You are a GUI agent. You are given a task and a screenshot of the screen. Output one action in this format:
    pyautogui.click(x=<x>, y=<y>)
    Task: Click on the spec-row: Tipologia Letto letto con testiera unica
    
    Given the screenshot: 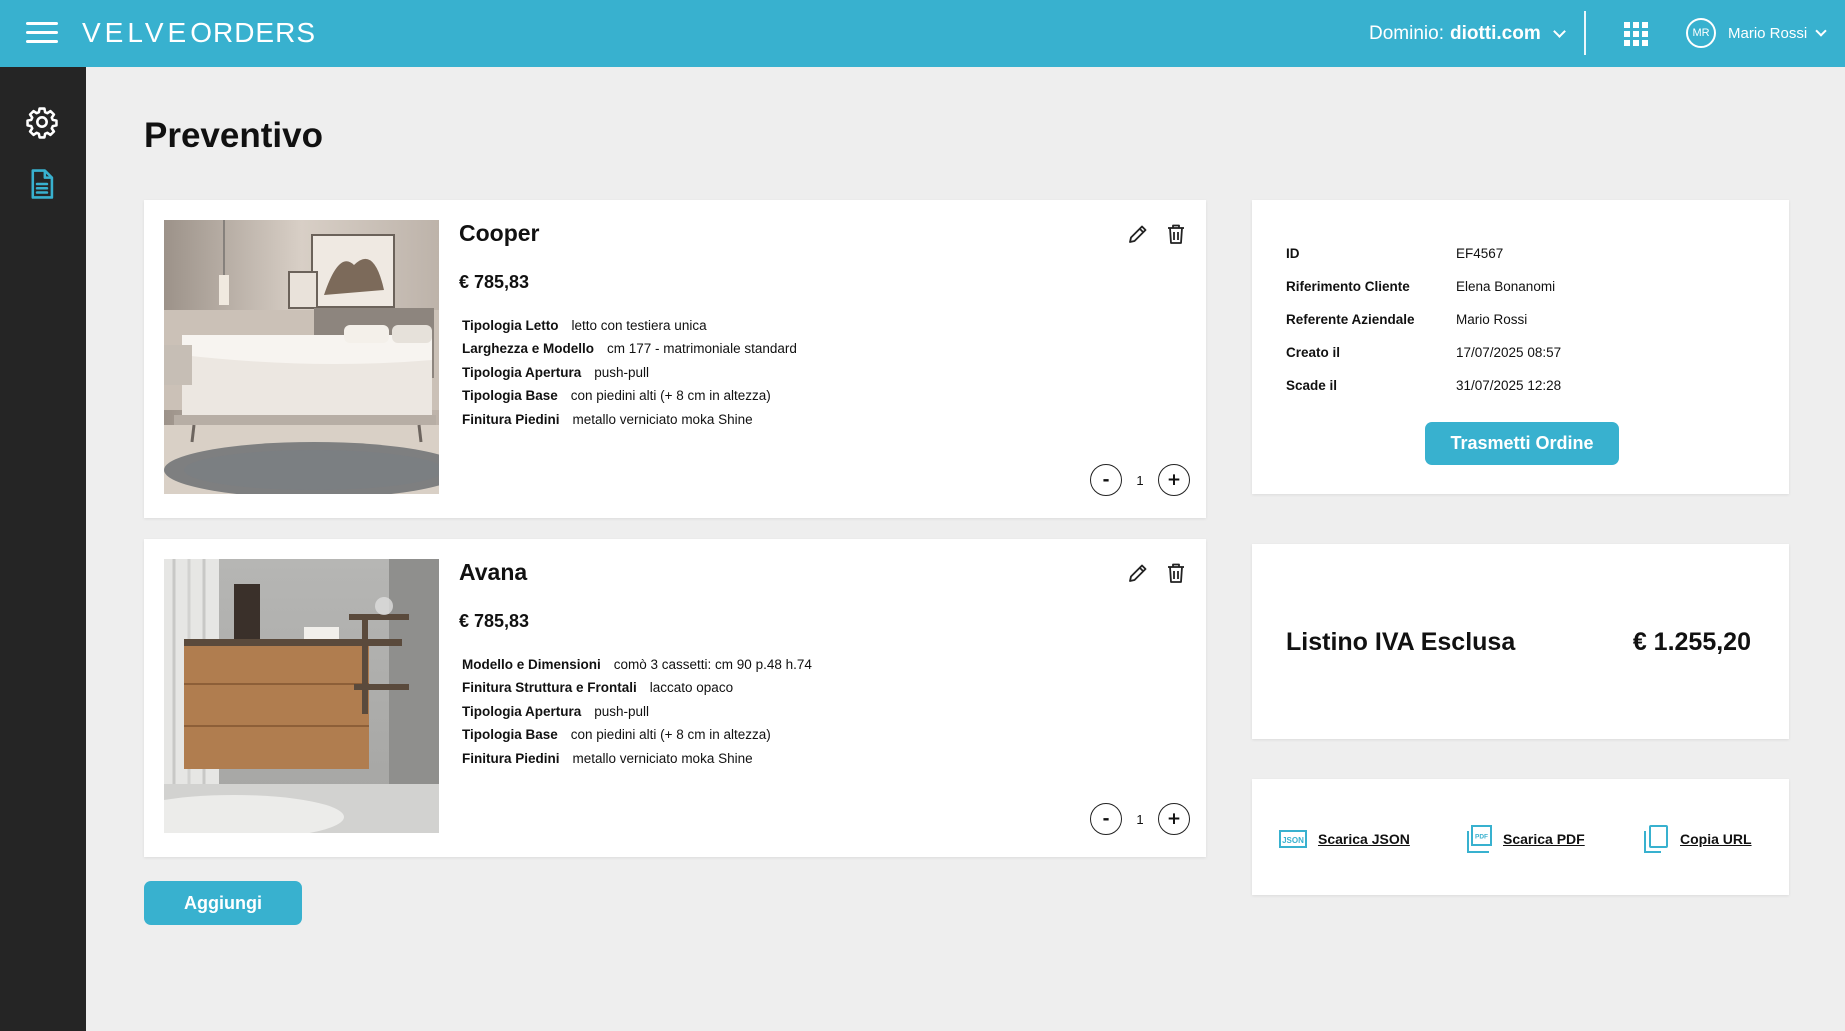 What is the action you would take?
    pyautogui.click(x=629, y=325)
    